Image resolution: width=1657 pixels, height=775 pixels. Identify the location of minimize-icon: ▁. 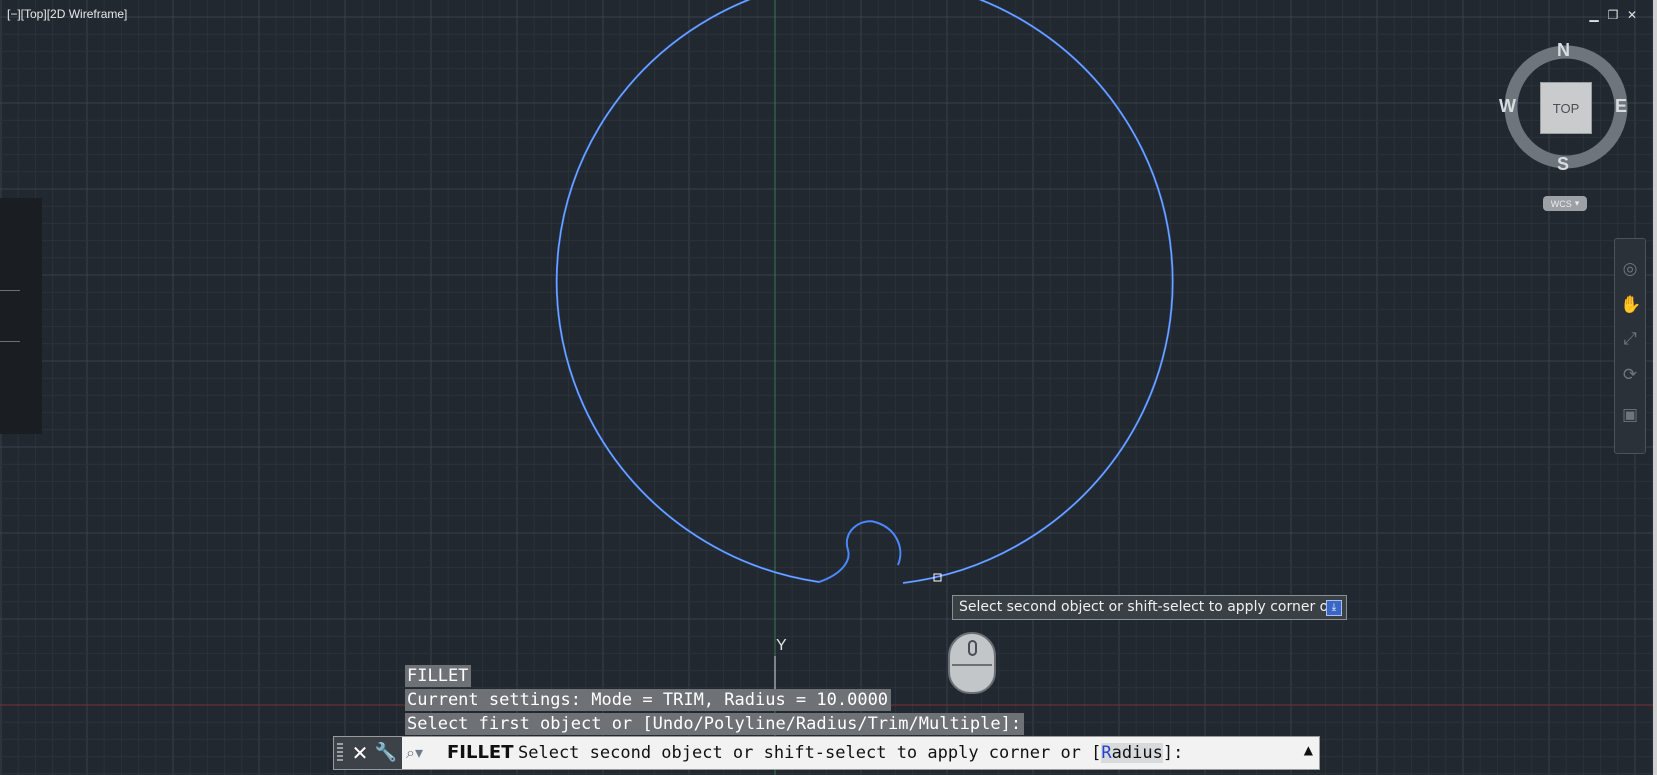
(1594, 15).